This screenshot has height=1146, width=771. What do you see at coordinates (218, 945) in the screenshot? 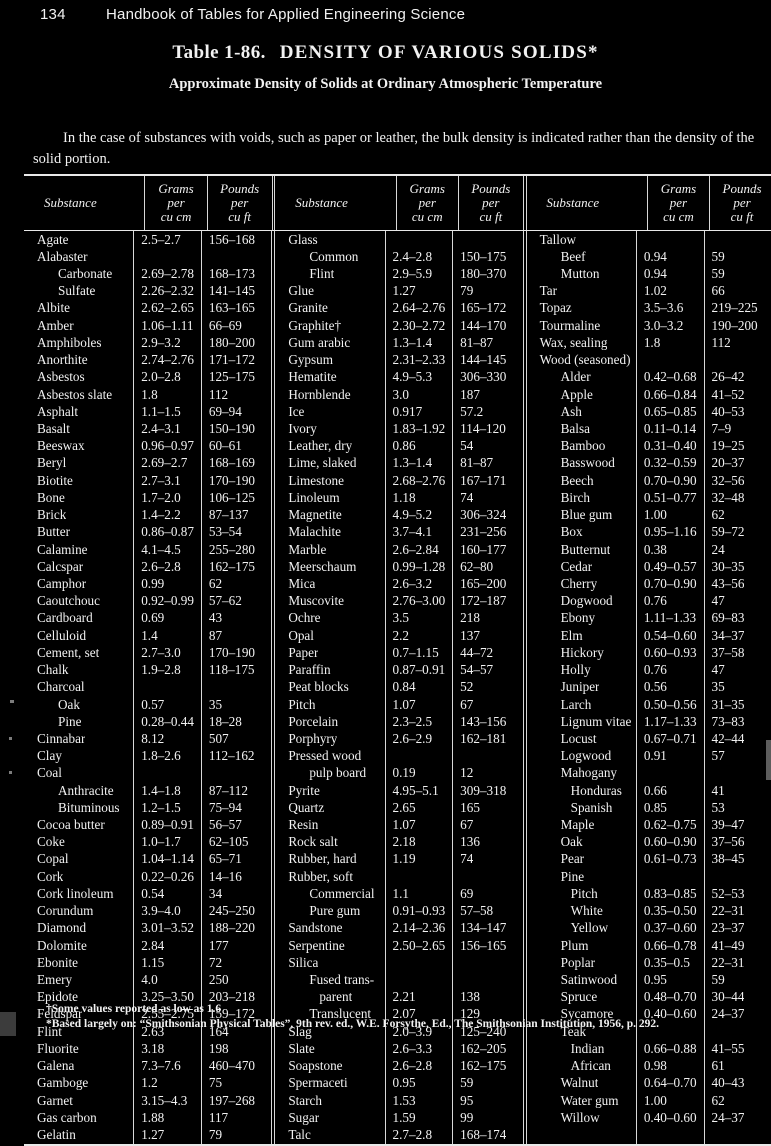
I see `pounds-per-cu-ft-value: 177` at bounding box center [218, 945].